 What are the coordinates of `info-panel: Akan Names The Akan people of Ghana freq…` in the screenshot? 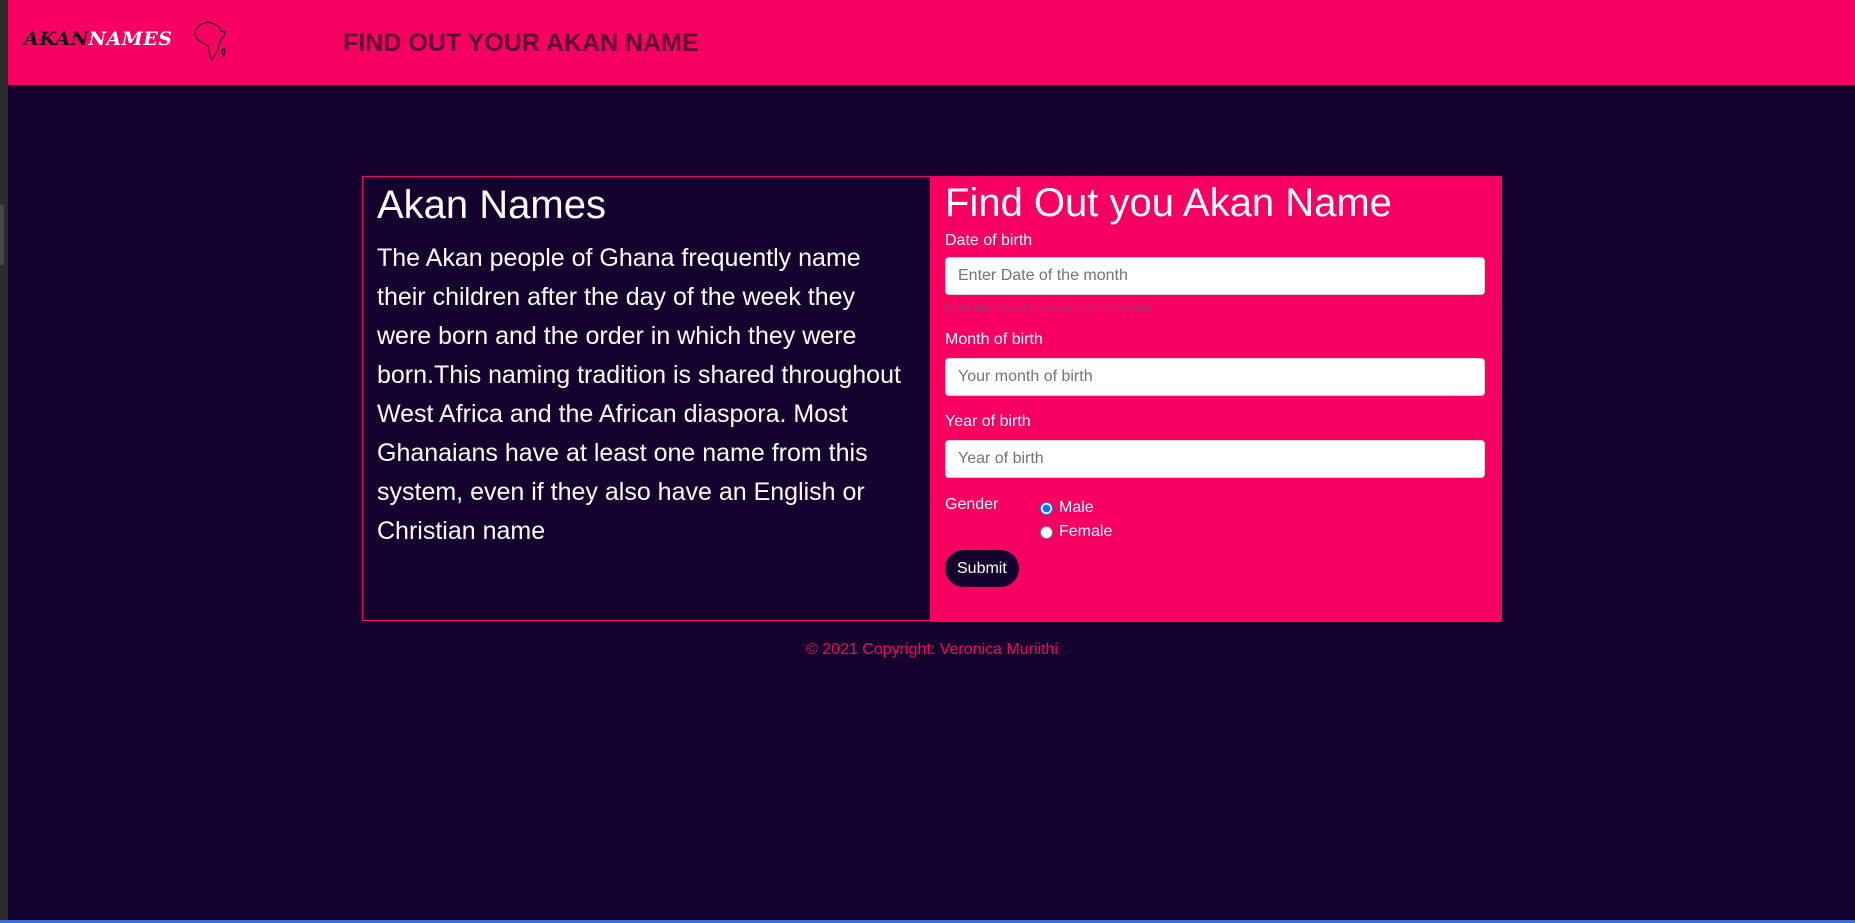 It's located at (646, 398).